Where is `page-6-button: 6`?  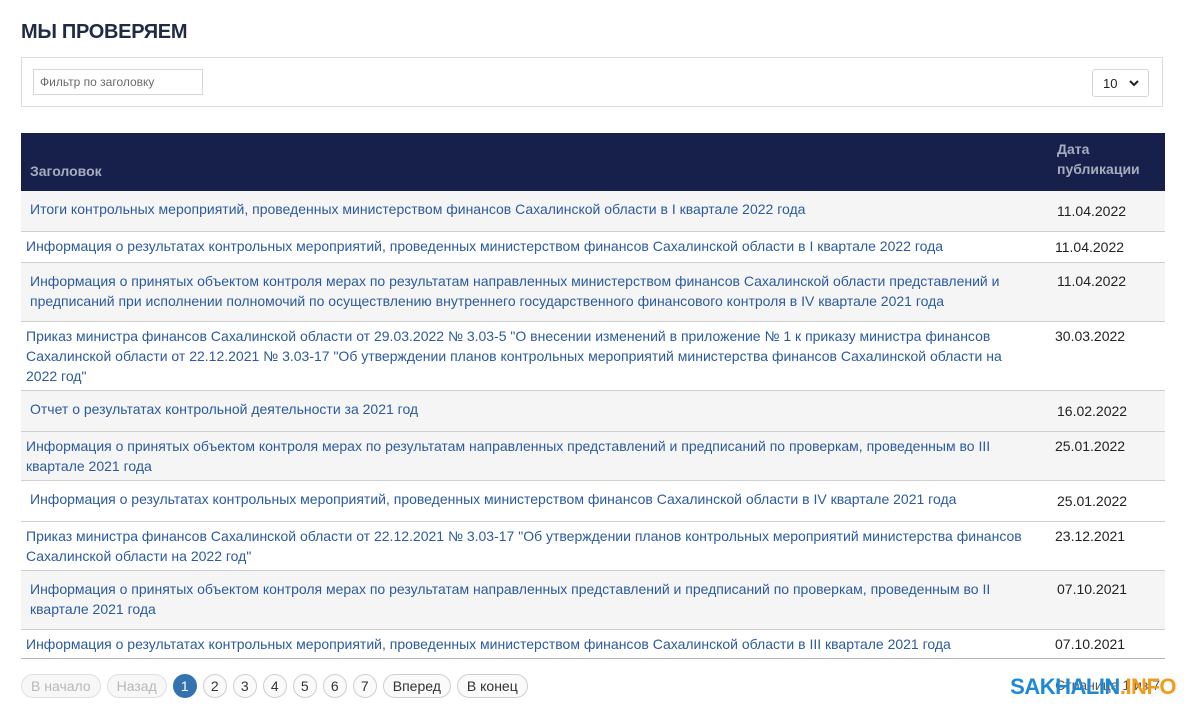
page-6-button: 6 is located at coordinates (334, 685).